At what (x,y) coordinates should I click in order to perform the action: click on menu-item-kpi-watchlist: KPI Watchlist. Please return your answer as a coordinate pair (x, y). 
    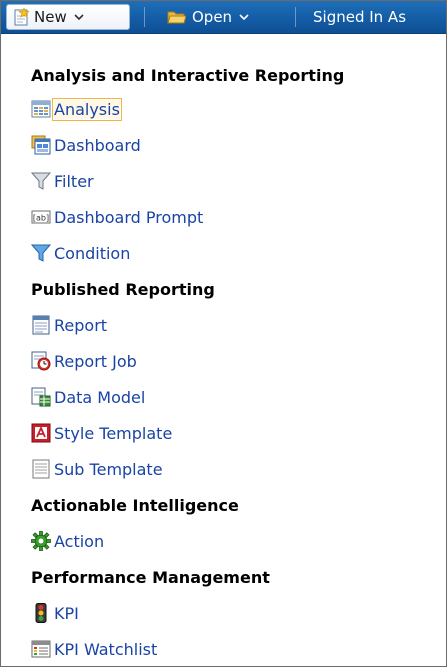
    Looking at the image, I should click on (94, 649).